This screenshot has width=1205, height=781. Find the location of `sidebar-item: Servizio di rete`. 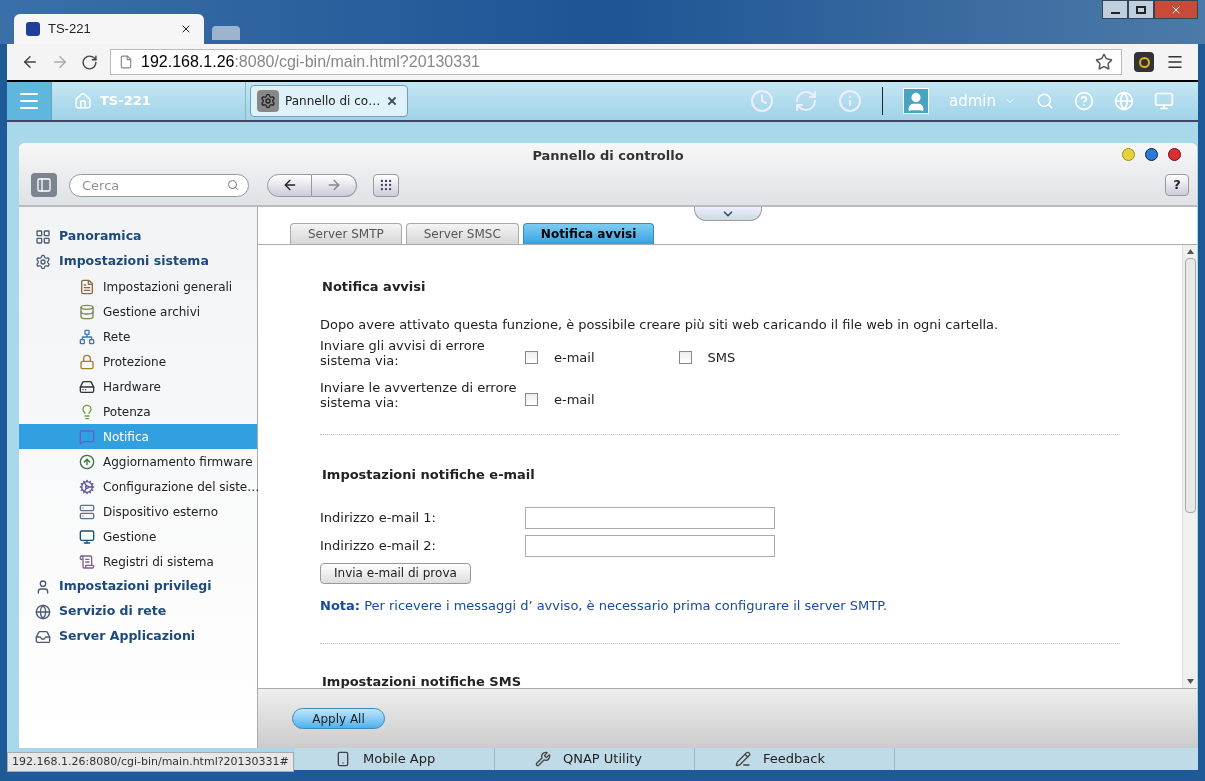

sidebar-item: Servizio di rete is located at coordinates (138, 611).